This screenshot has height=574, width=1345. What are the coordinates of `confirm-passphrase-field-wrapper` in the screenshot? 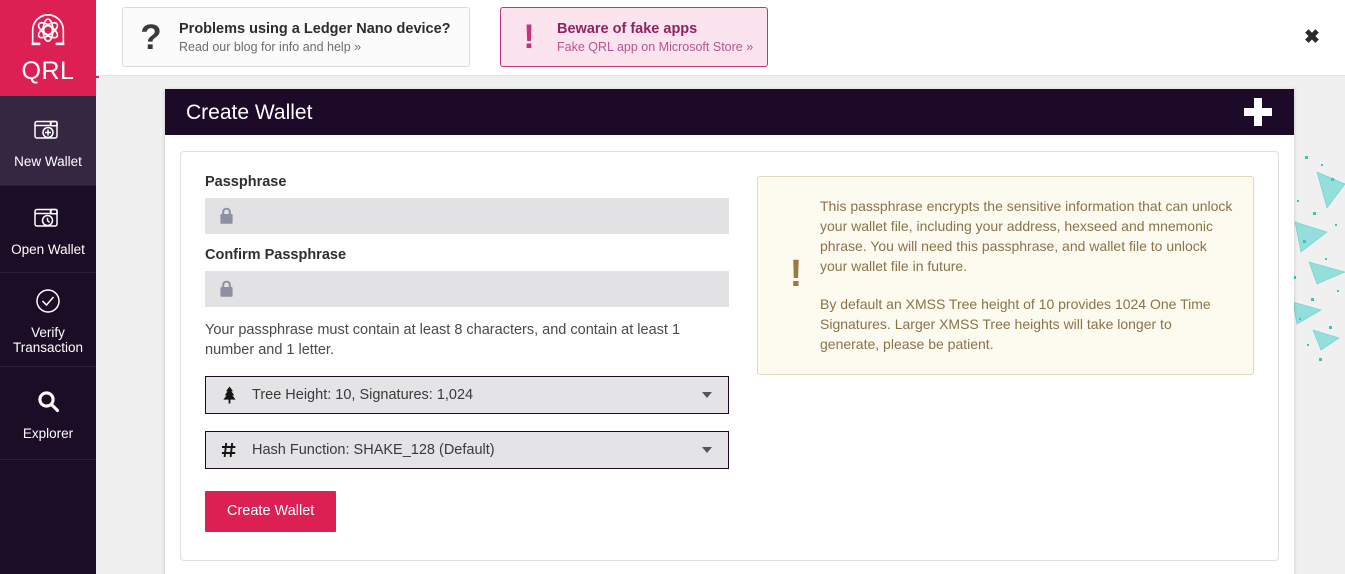 It's located at (467, 289).